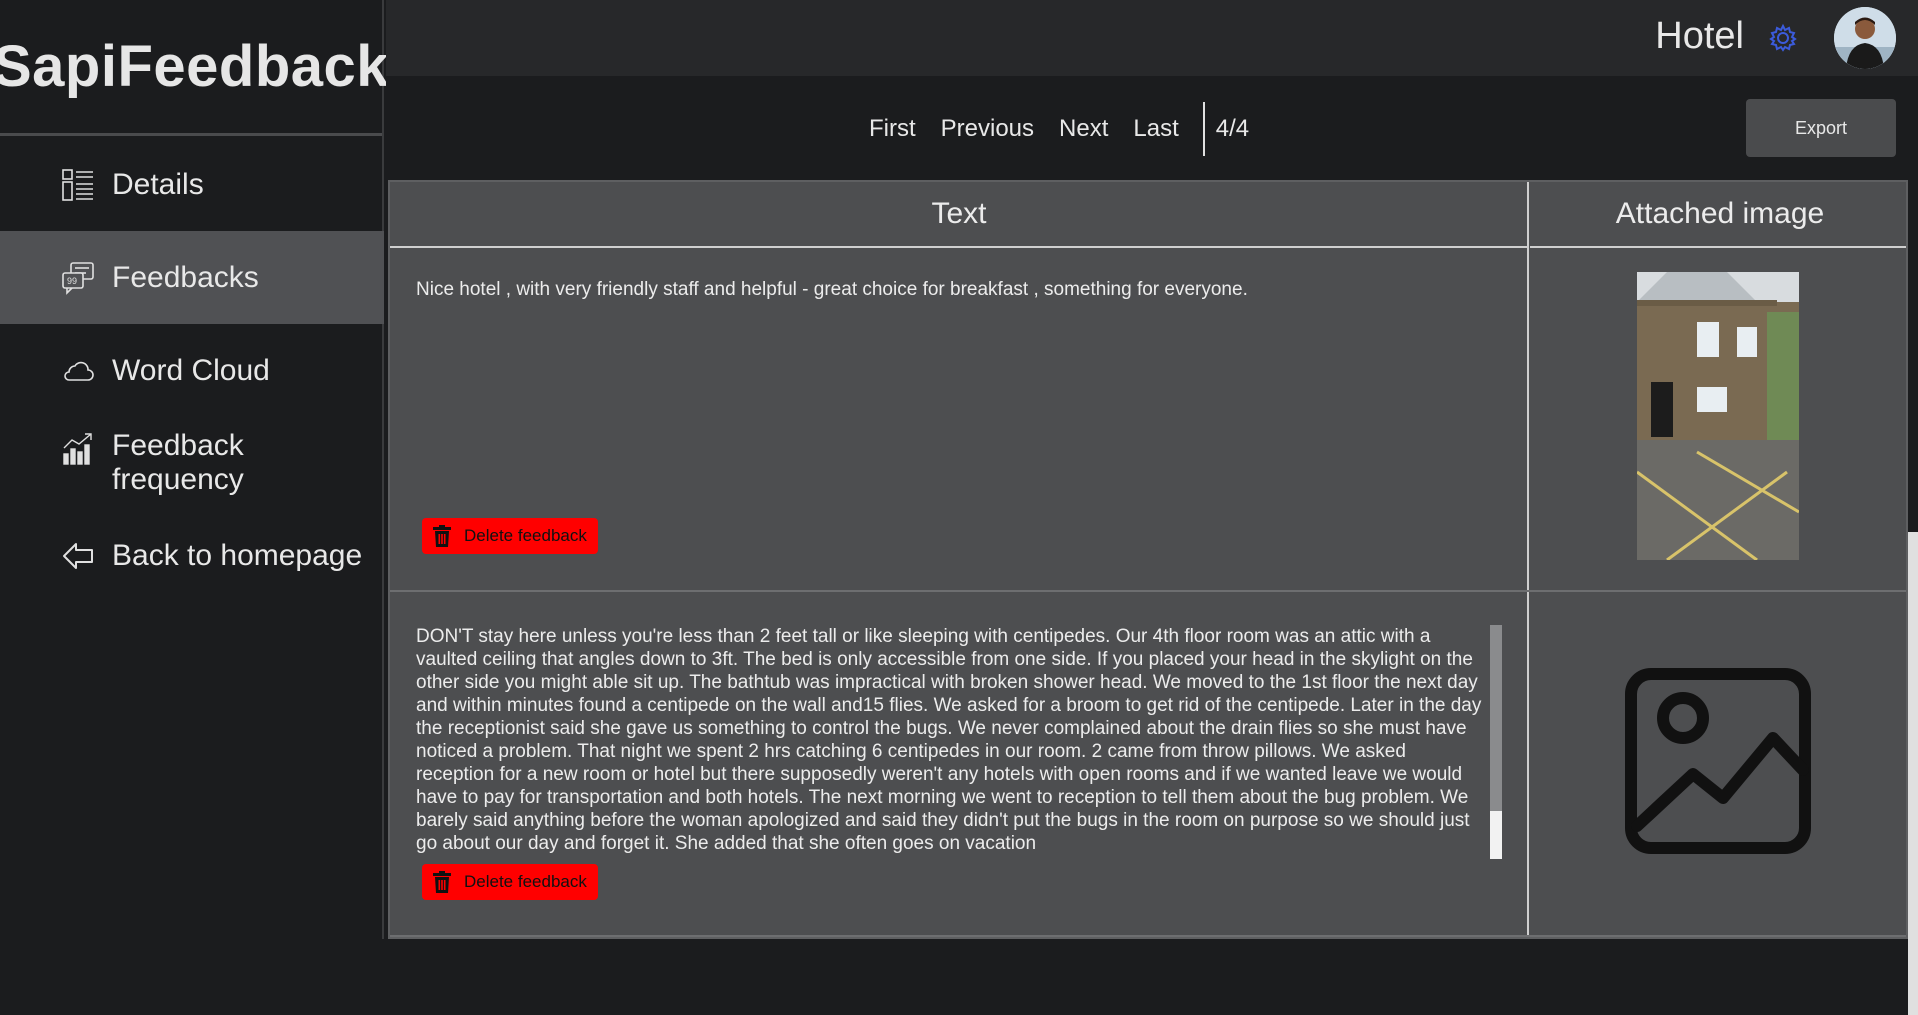 The width and height of the screenshot is (1918, 1015). What do you see at coordinates (1718, 416) in the screenshot?
I see `hotel-building-photo` at bounding box center [1718, 416].